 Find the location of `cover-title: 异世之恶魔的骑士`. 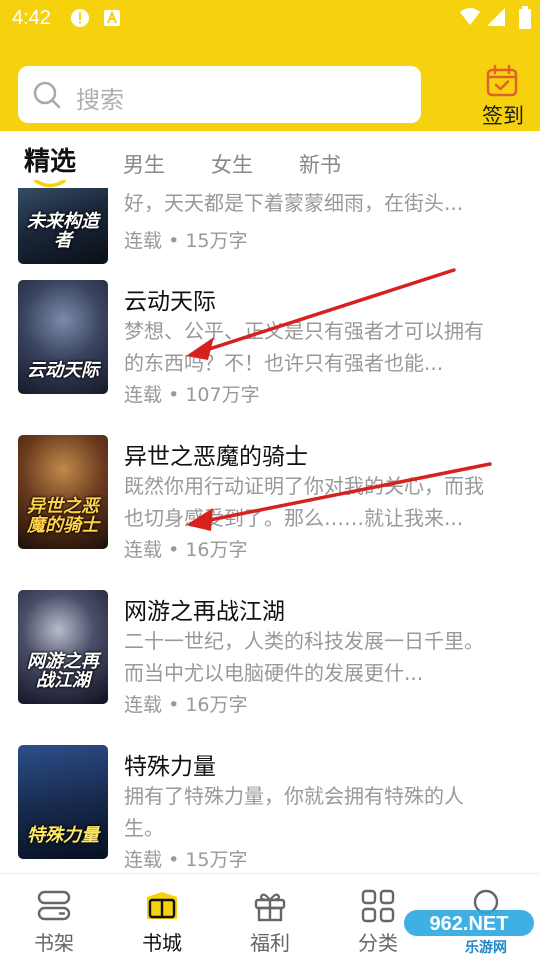

cover-title: 异世之恶魔的骑士 is located at coordinates (63, 516).